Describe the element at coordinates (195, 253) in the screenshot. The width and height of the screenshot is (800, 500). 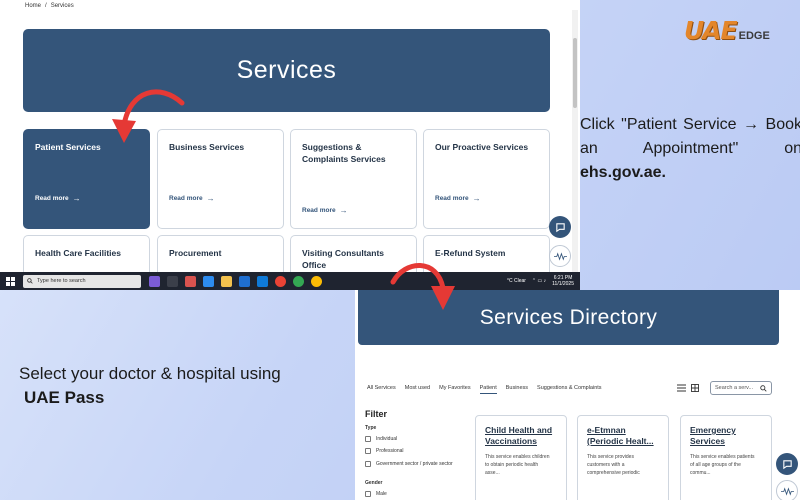
I see `card-title: Procurement` at that location.